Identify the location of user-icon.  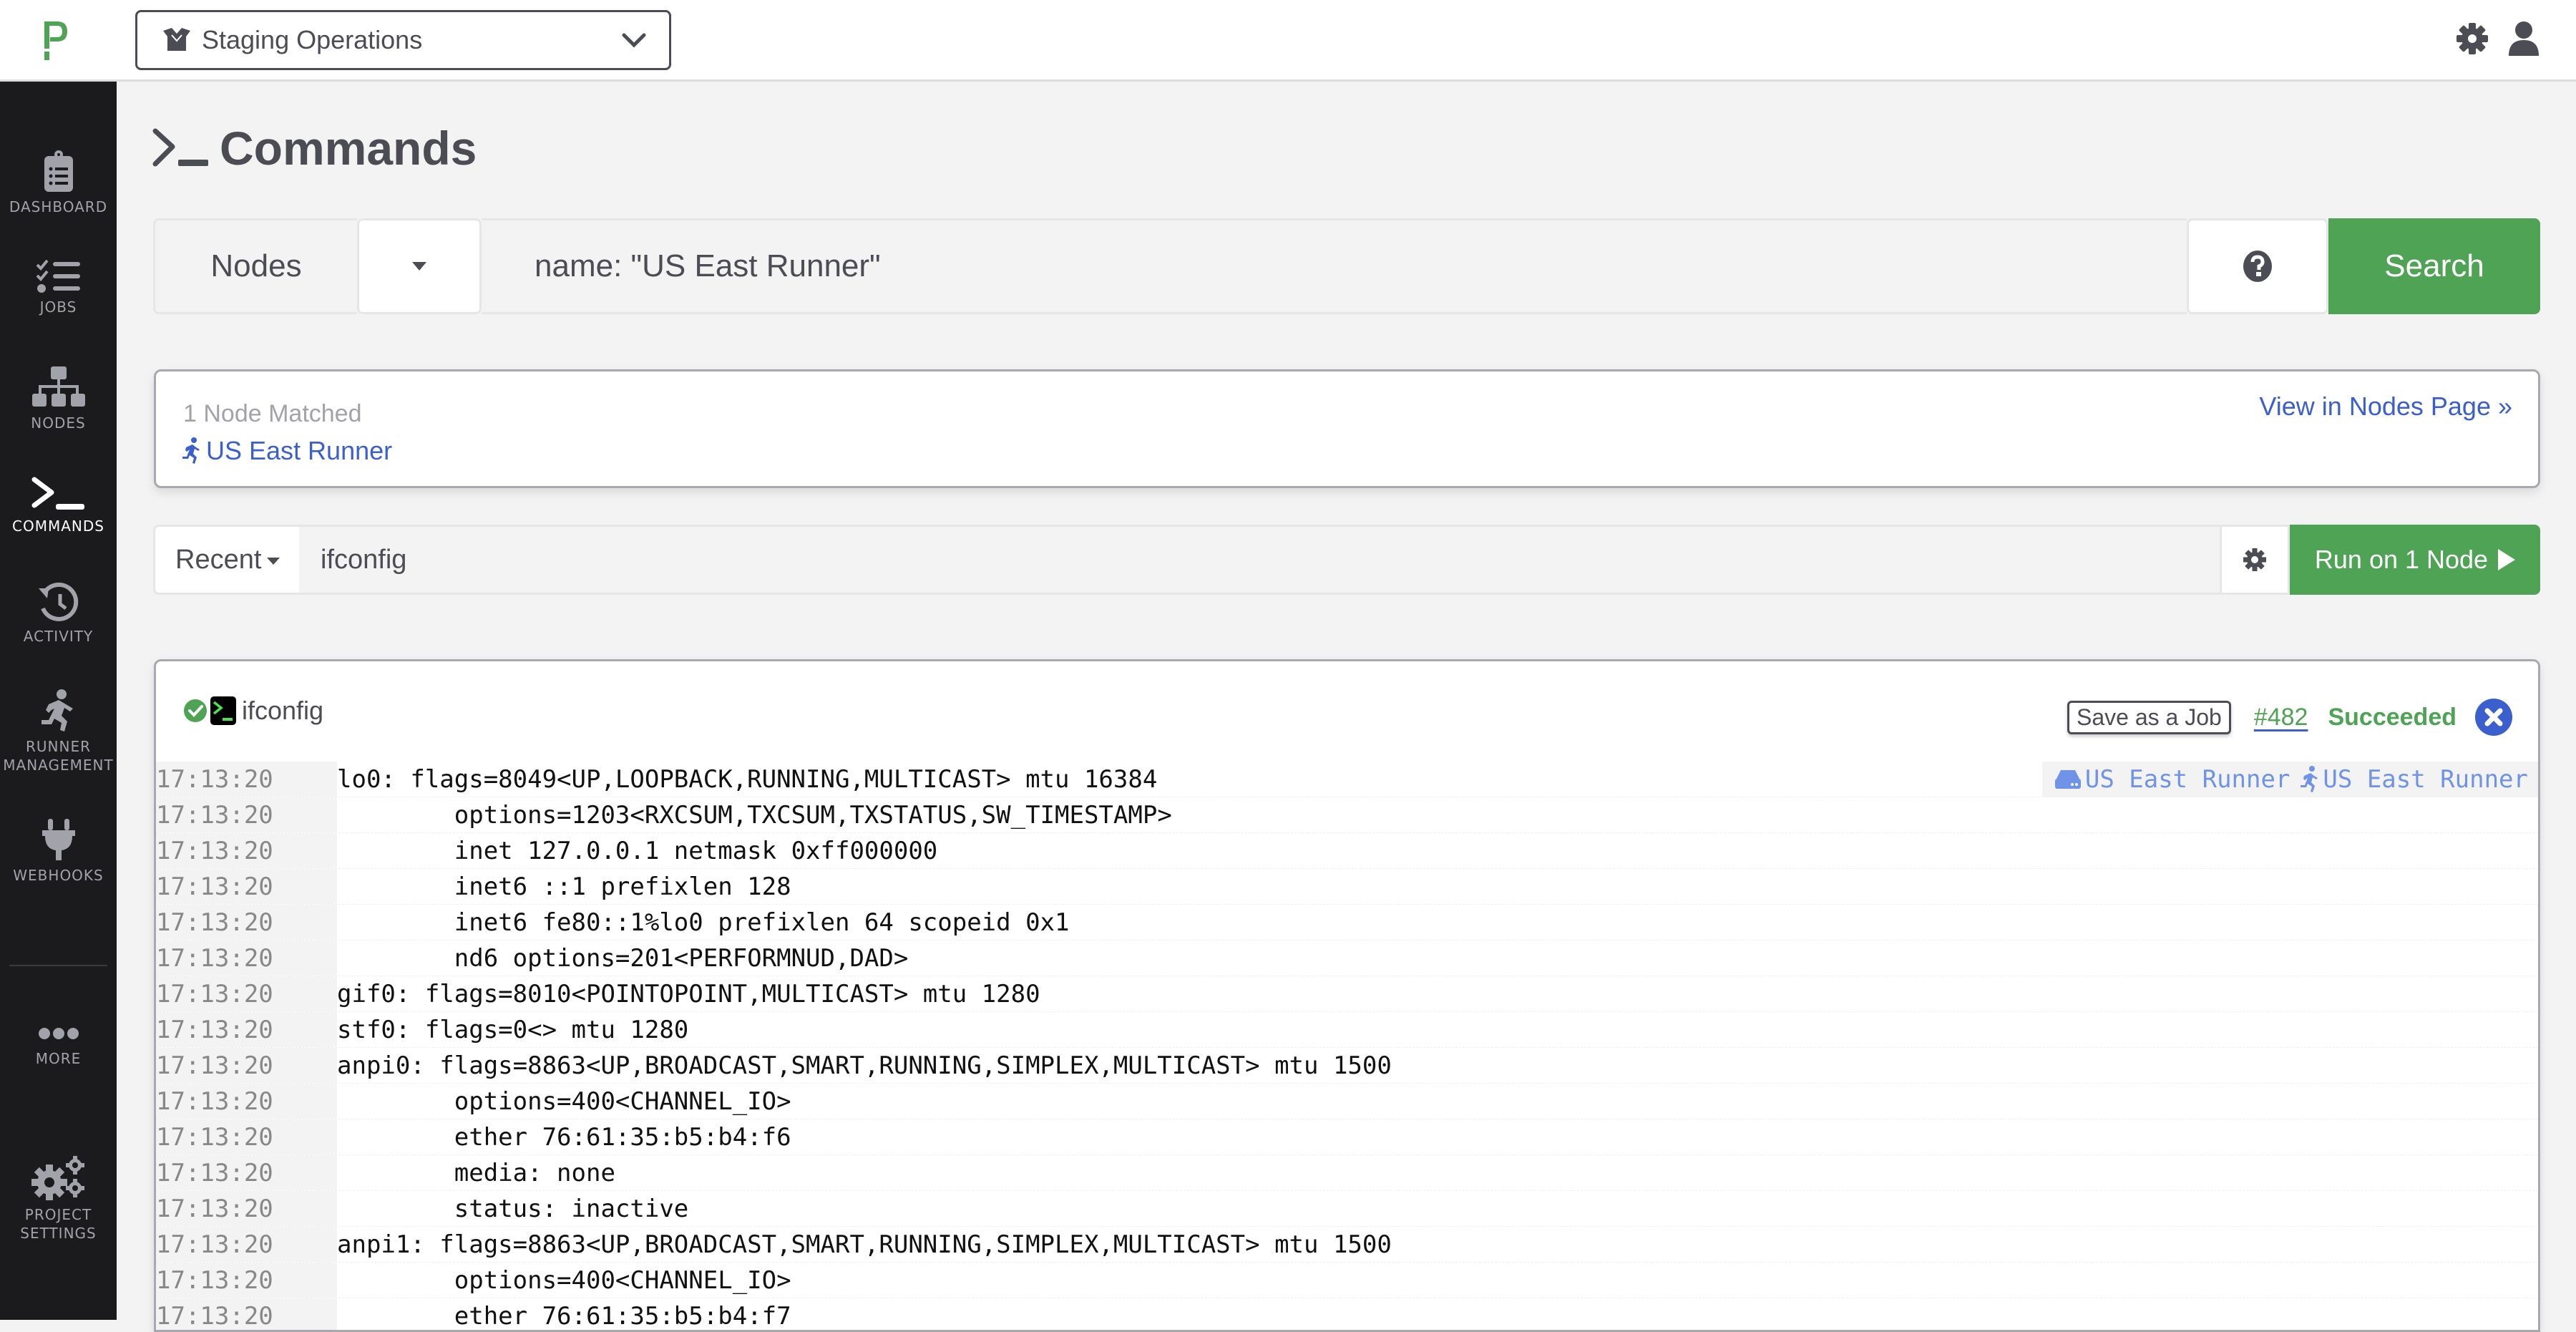
(2524, 39).